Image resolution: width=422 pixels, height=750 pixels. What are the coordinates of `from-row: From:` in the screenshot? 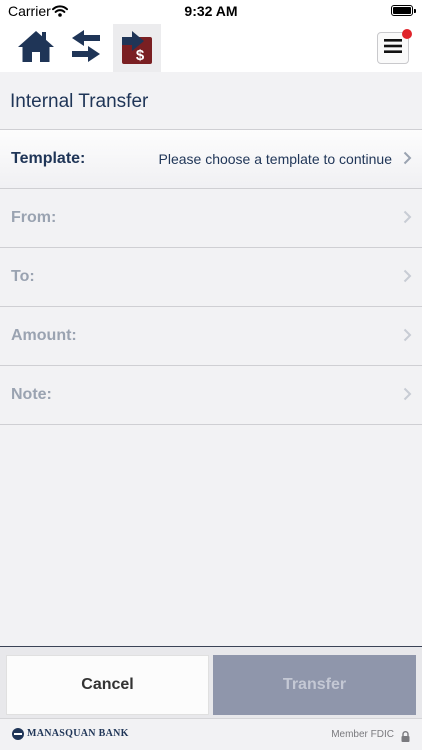 It's located at (211, 218).